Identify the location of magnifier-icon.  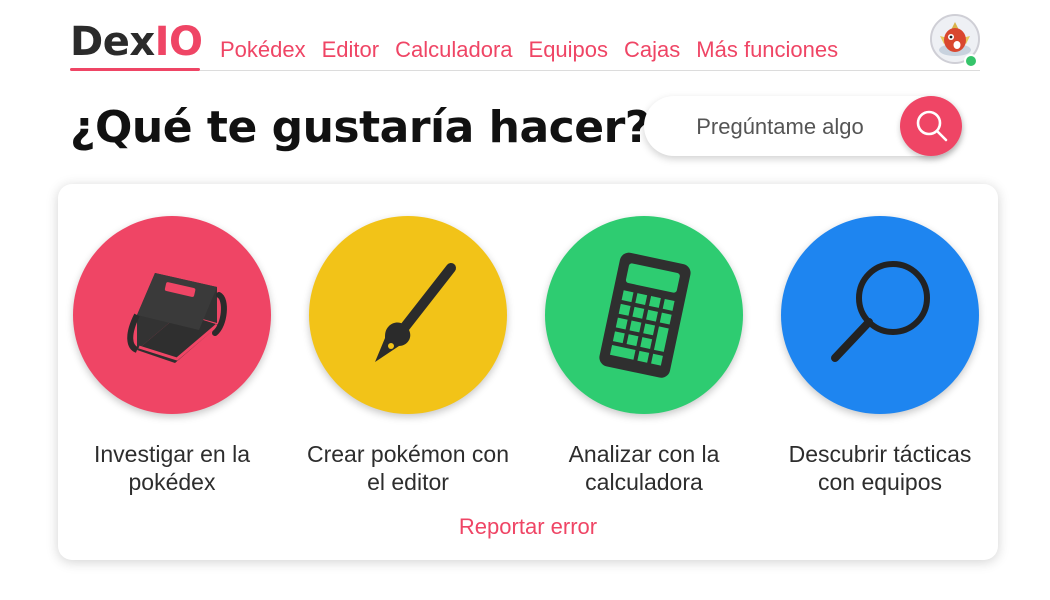
(880, 311).